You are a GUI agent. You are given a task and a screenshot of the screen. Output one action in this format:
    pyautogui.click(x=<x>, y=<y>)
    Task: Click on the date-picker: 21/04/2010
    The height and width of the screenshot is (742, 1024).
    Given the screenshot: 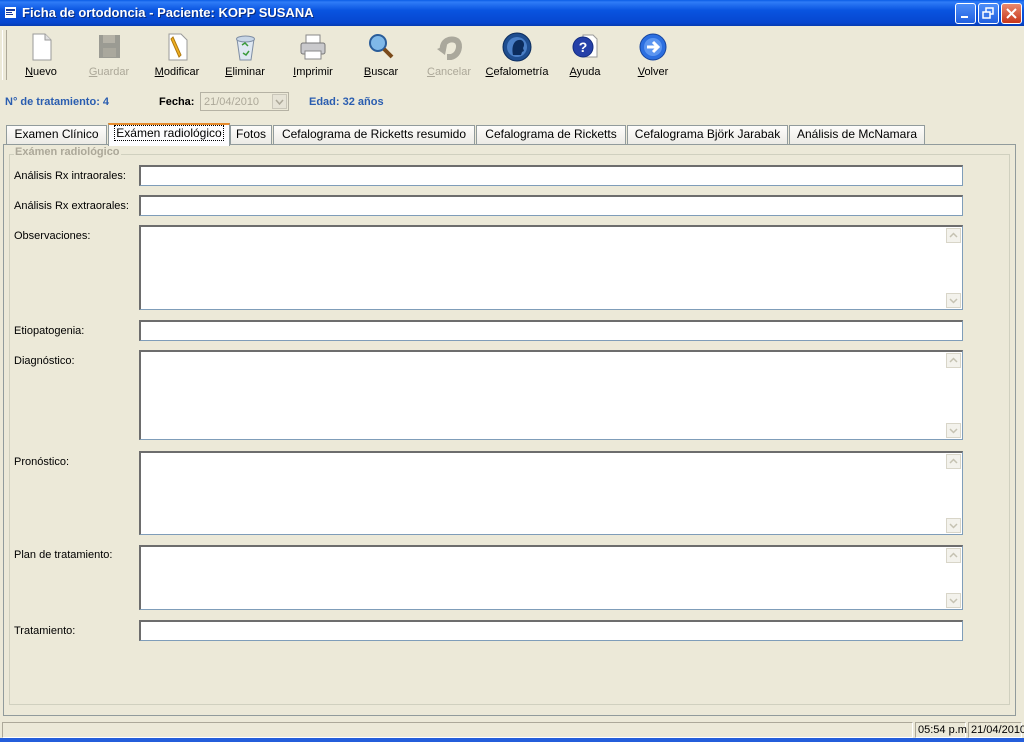 What is the action you would take?
    pyautogui.click(x=244, y=101)
    